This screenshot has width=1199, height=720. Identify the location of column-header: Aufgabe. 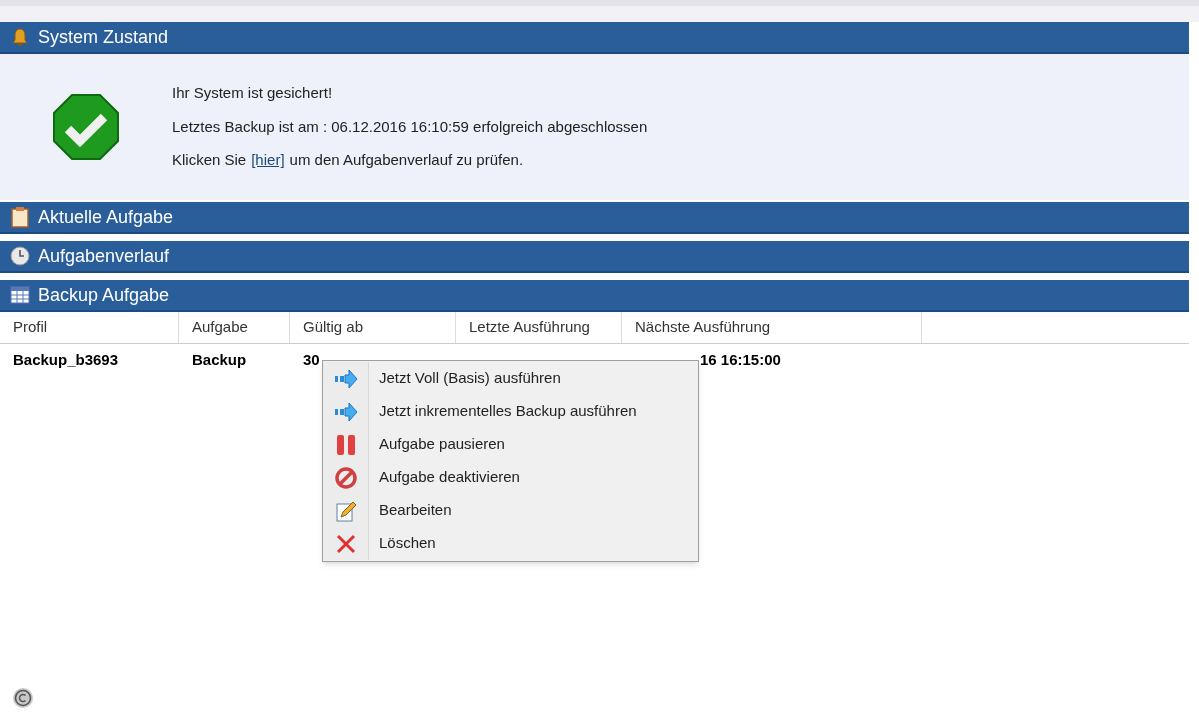
(234, 327).